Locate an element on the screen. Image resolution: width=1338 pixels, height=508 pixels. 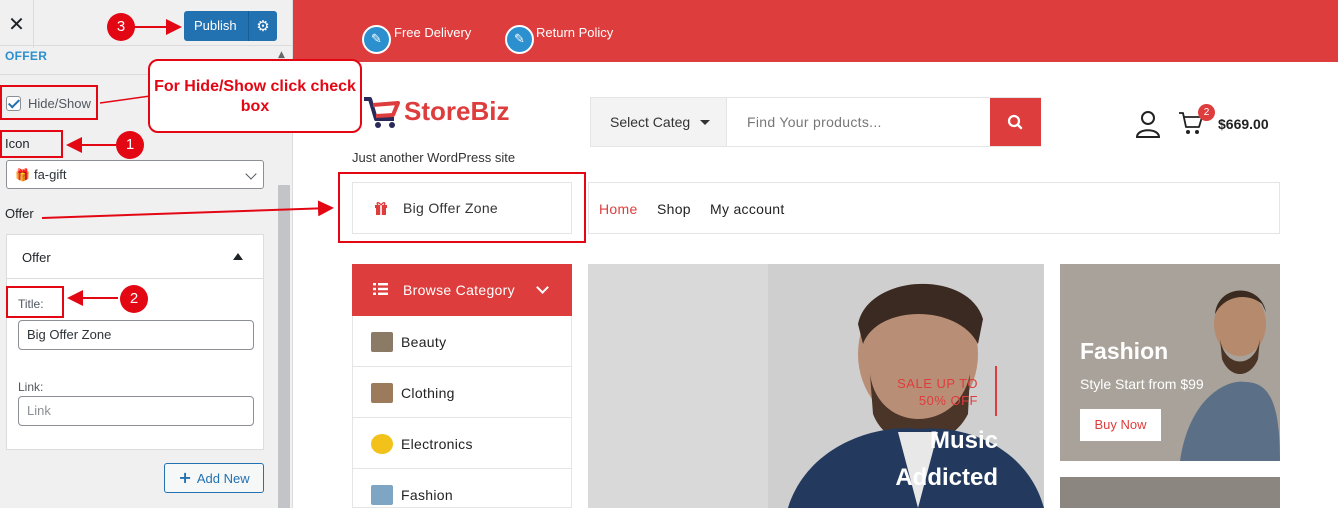
cart-logo-icon is located at coordinates (382, 112).